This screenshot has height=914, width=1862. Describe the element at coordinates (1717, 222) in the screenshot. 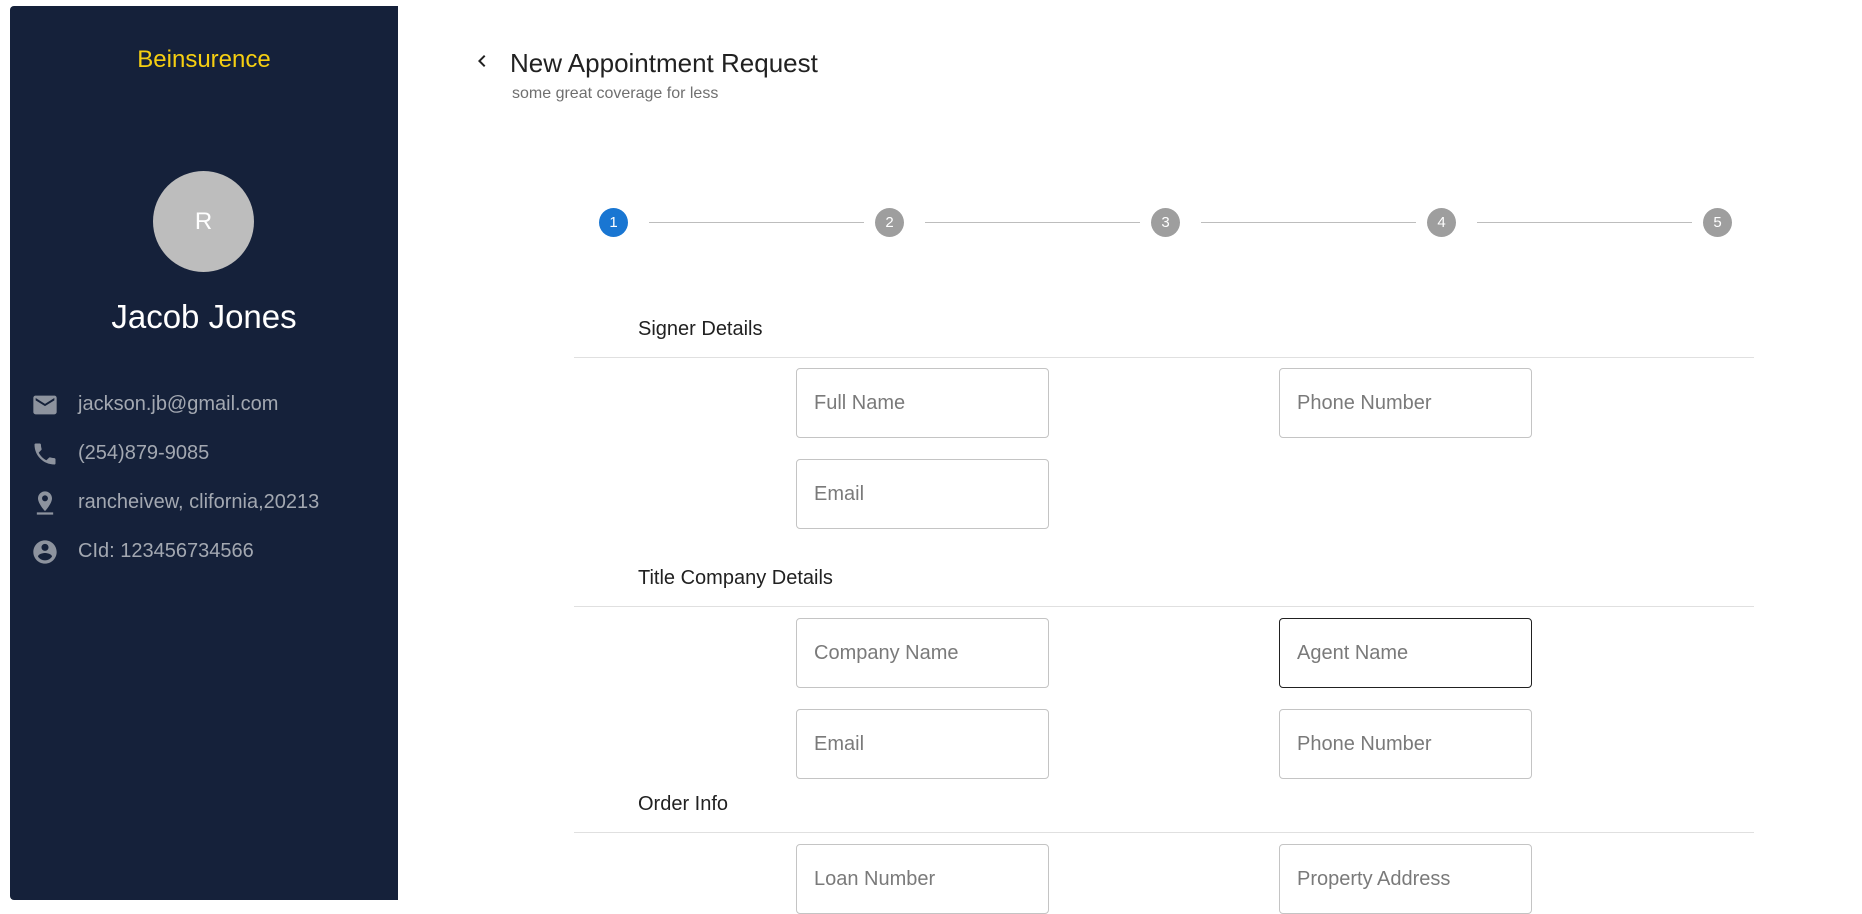

I see `step-5: 5` at that location.